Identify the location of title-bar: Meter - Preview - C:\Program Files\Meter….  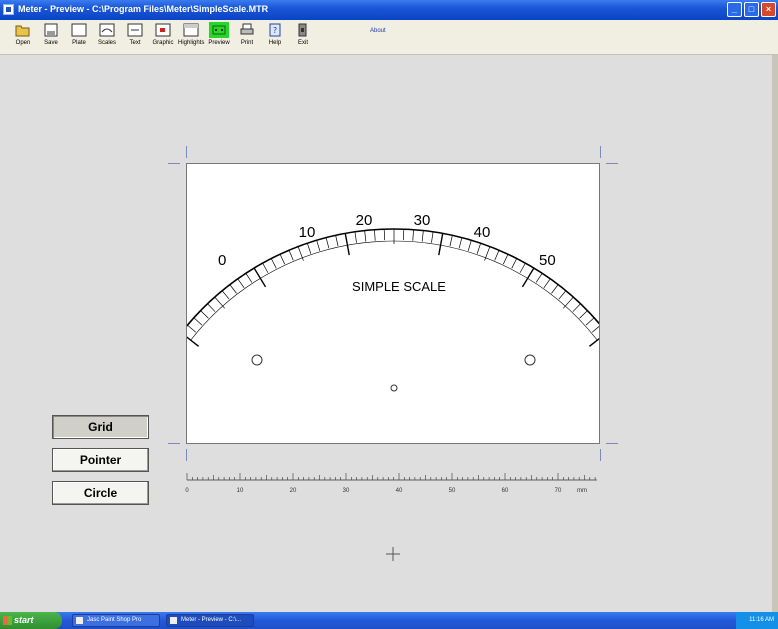
(389, 10).